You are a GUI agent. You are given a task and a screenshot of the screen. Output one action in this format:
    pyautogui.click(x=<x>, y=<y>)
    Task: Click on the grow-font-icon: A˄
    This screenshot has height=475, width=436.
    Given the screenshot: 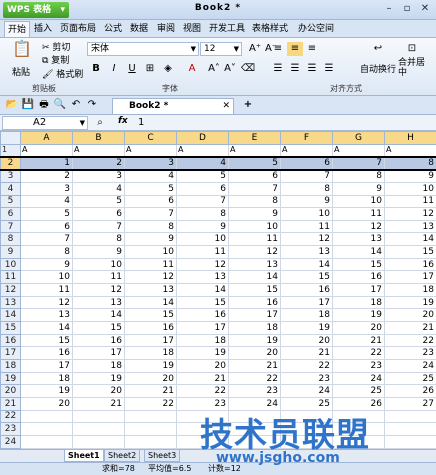 What is the action you would take?
    pyautogui.click(x=214, y=69)
    